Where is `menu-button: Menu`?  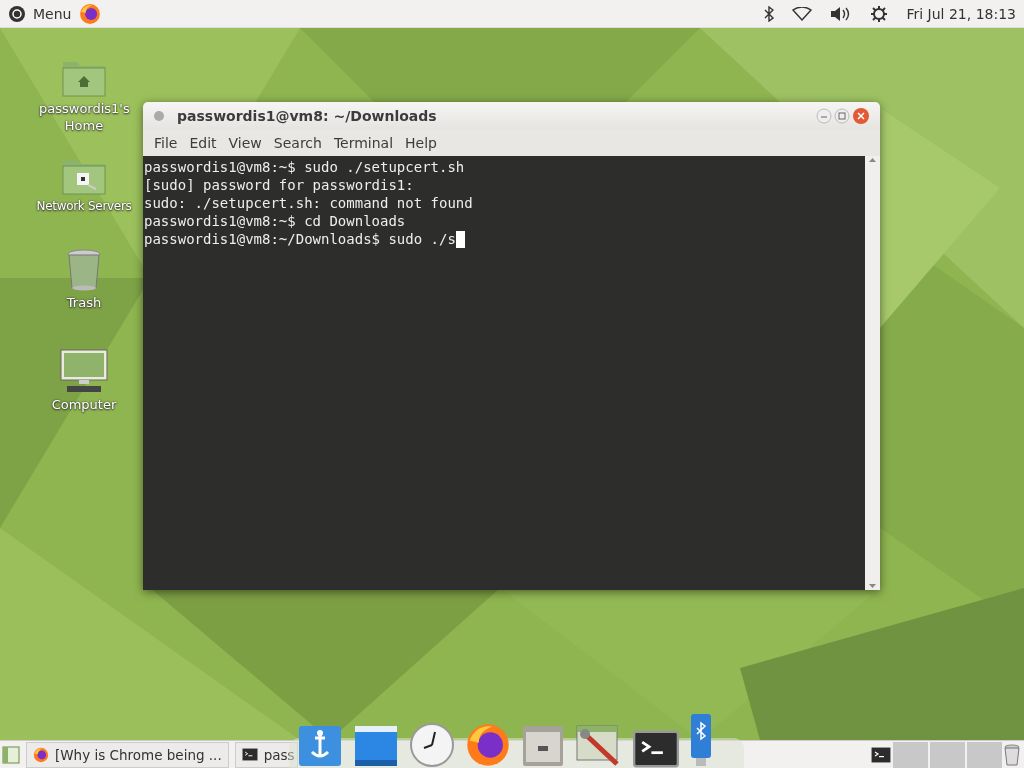 menu-button: Menu is located at coordinates (40, 13).